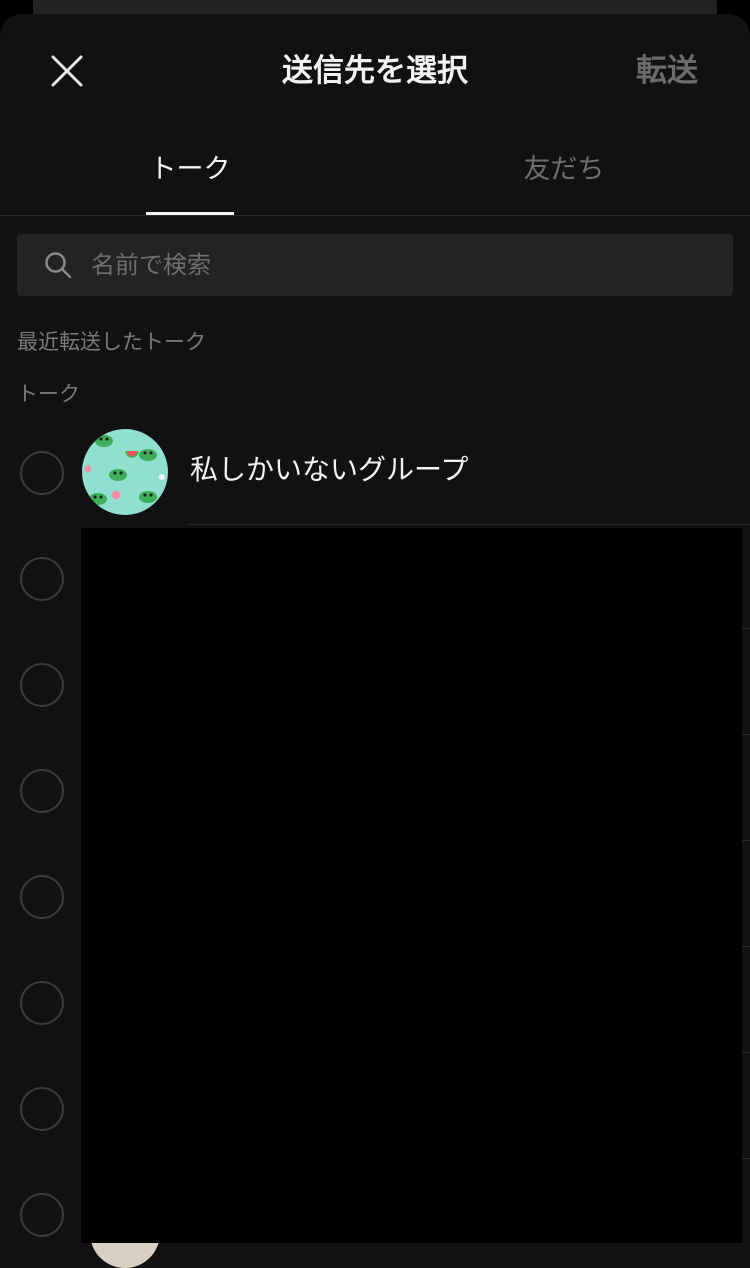  Describe the element at coordinates (58, 265) in the screenshot. I see `search-icon` at that location.